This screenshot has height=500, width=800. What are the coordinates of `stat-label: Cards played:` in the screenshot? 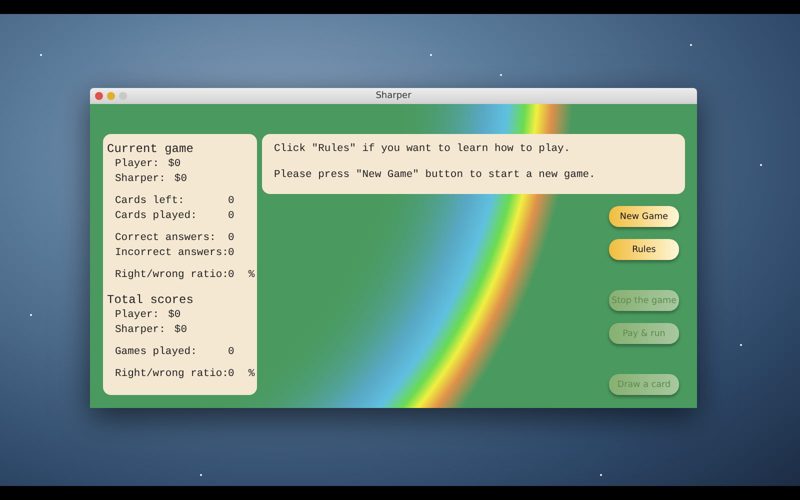 It's located at (156, 216).